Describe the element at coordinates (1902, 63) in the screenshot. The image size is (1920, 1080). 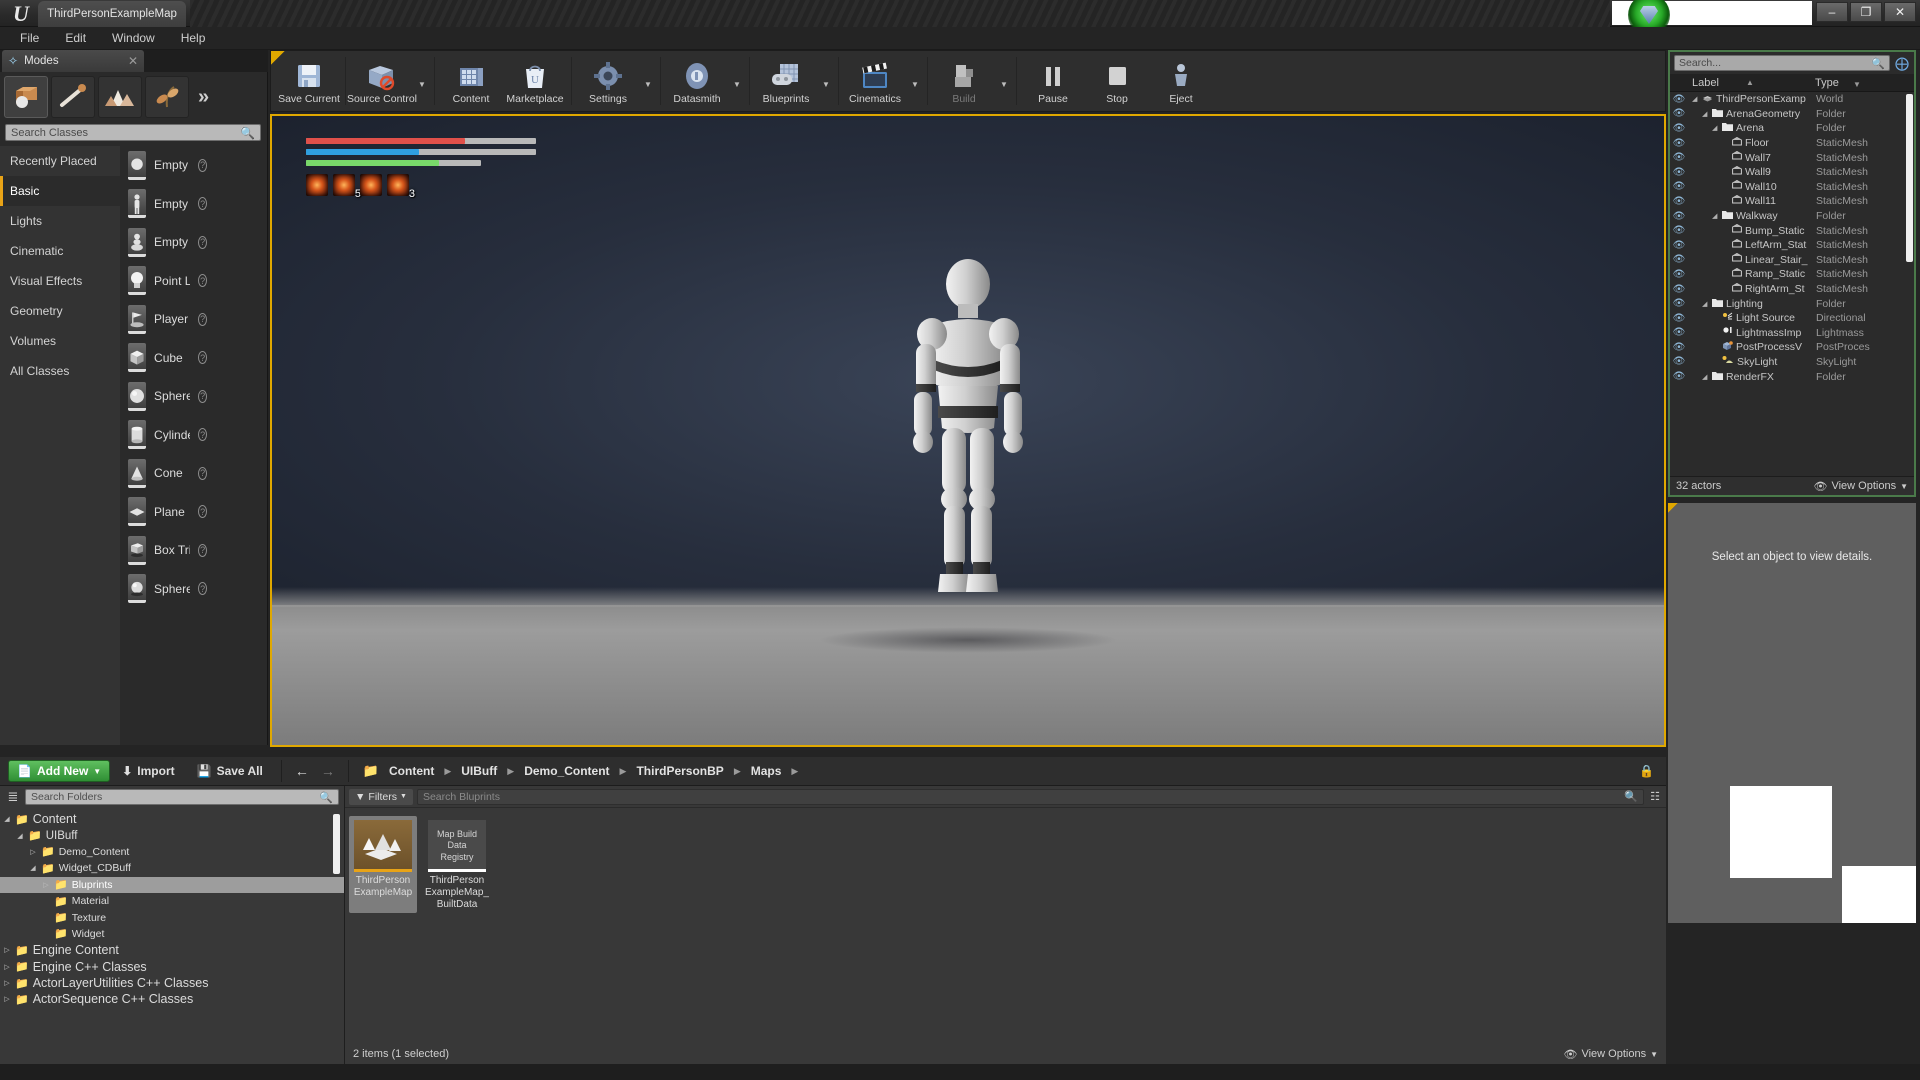
I see `add-actor-icon: ⨁` at that location.